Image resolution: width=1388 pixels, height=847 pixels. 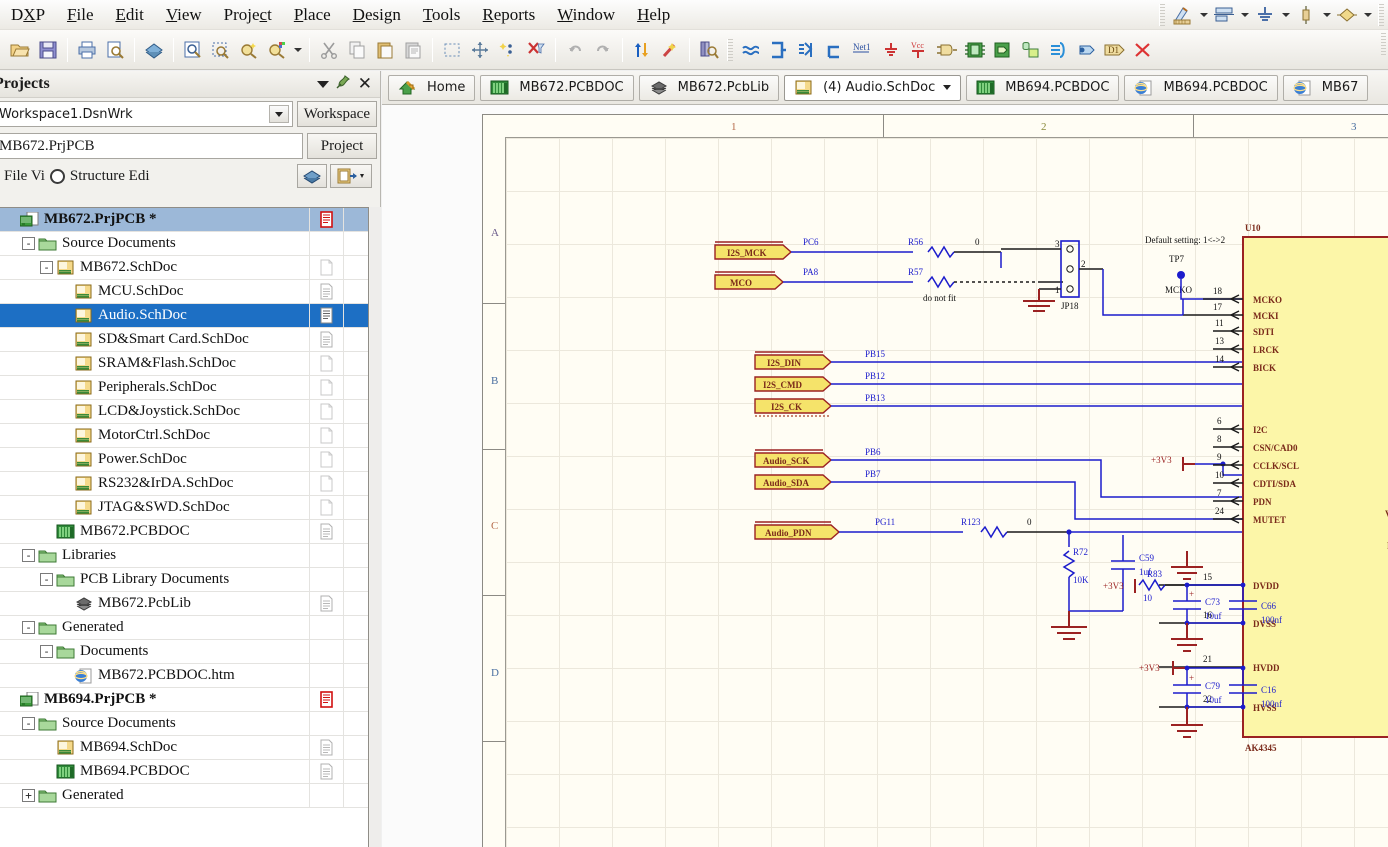 I want to click on tree-item-lcd-joystick-schdoc: LCD&Joystick.SchDoc, so click(x=184, y=412).